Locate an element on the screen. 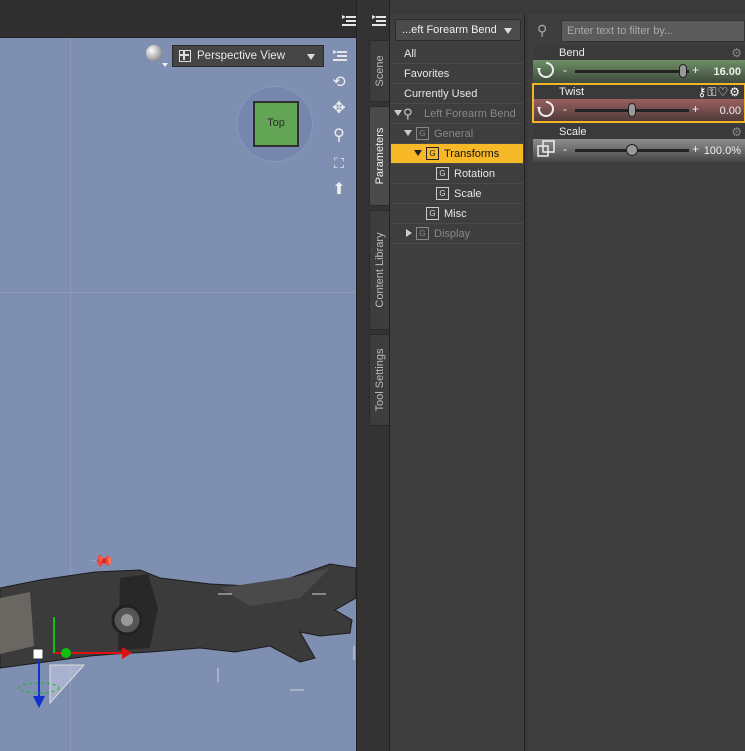  pan-camera-icon: ✥ is located at coordinates (339, 109).